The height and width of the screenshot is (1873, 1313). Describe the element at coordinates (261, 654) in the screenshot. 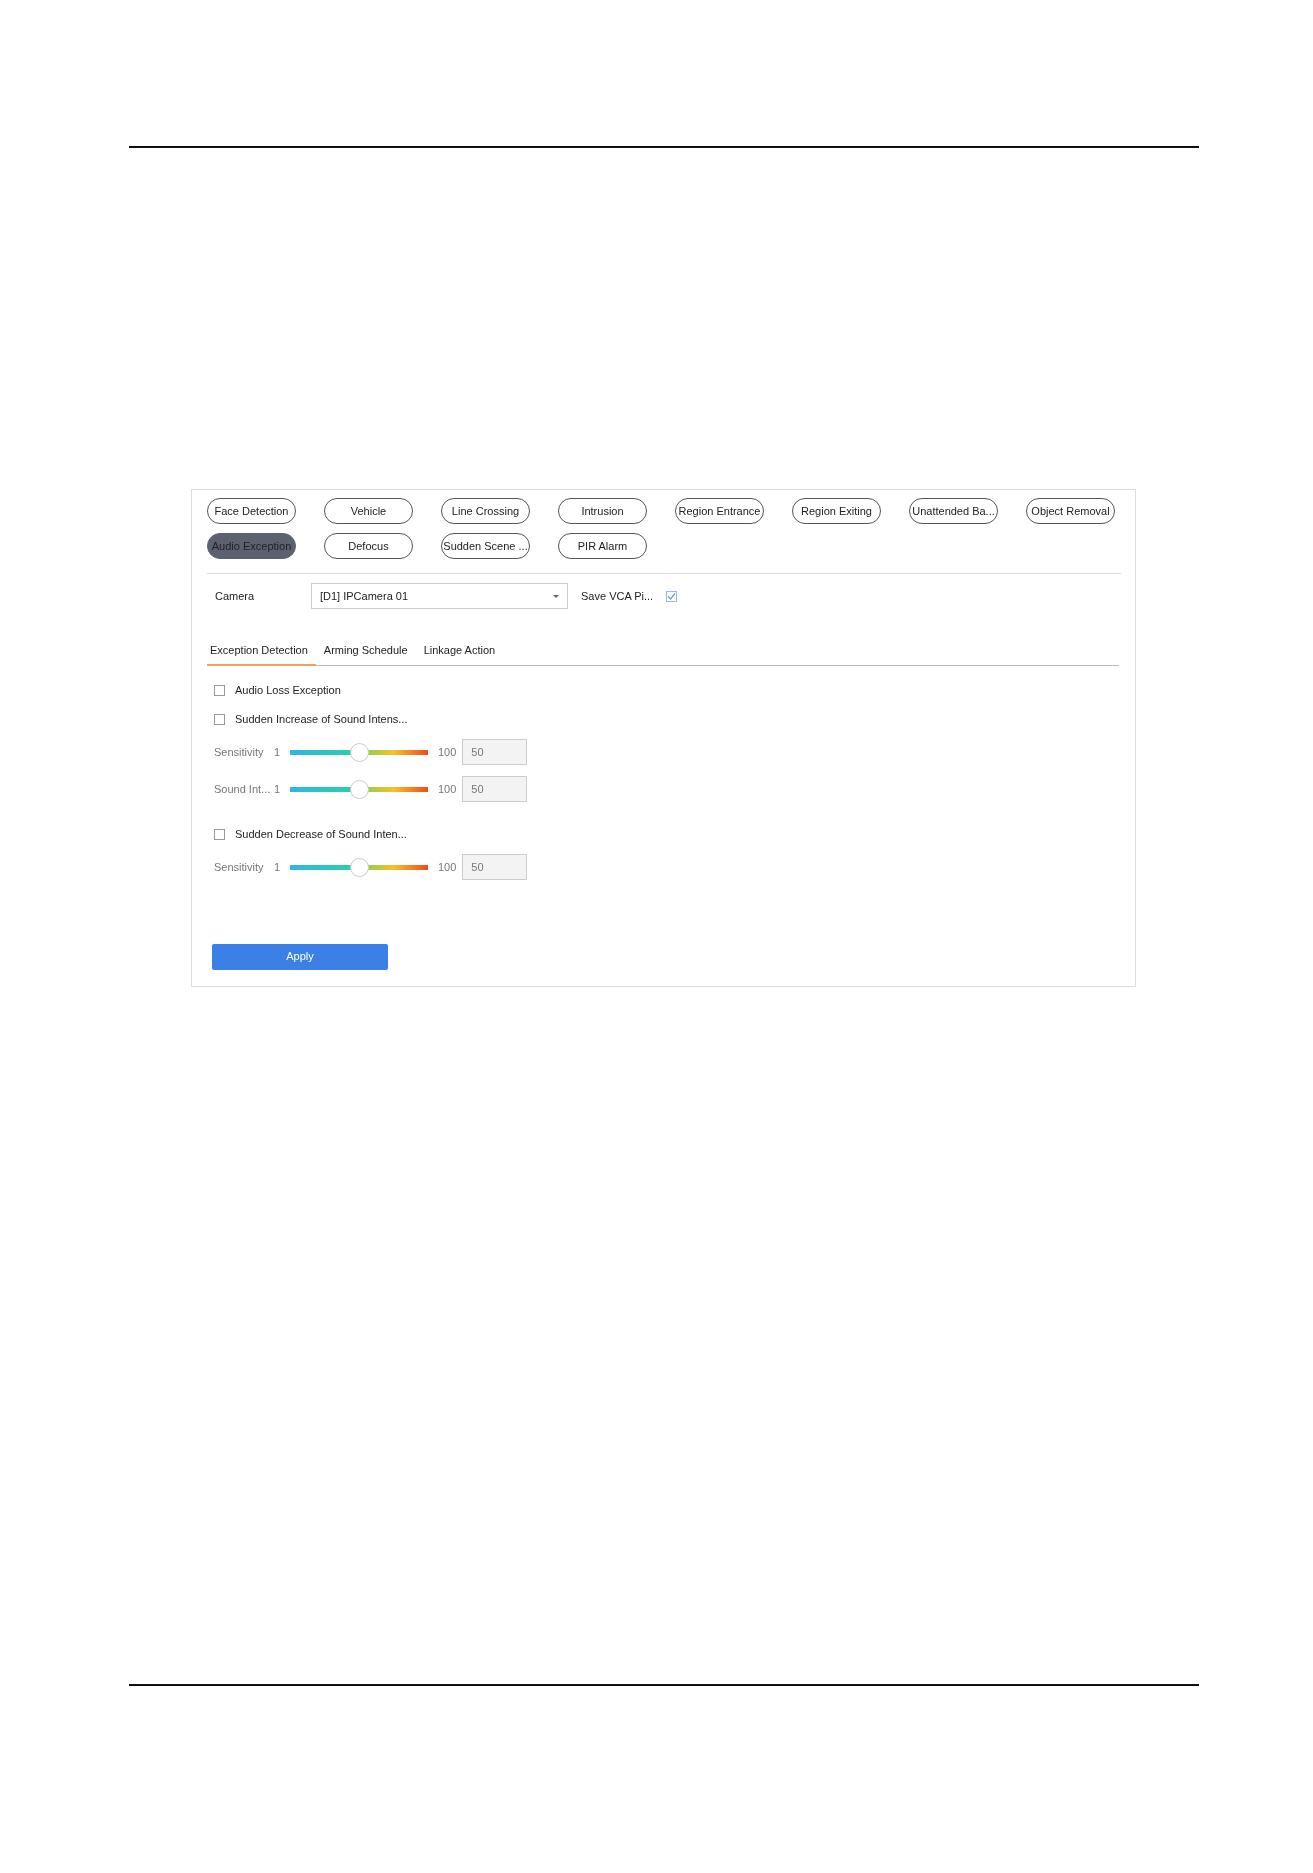

I see `tab: Exception Detection` at that location.